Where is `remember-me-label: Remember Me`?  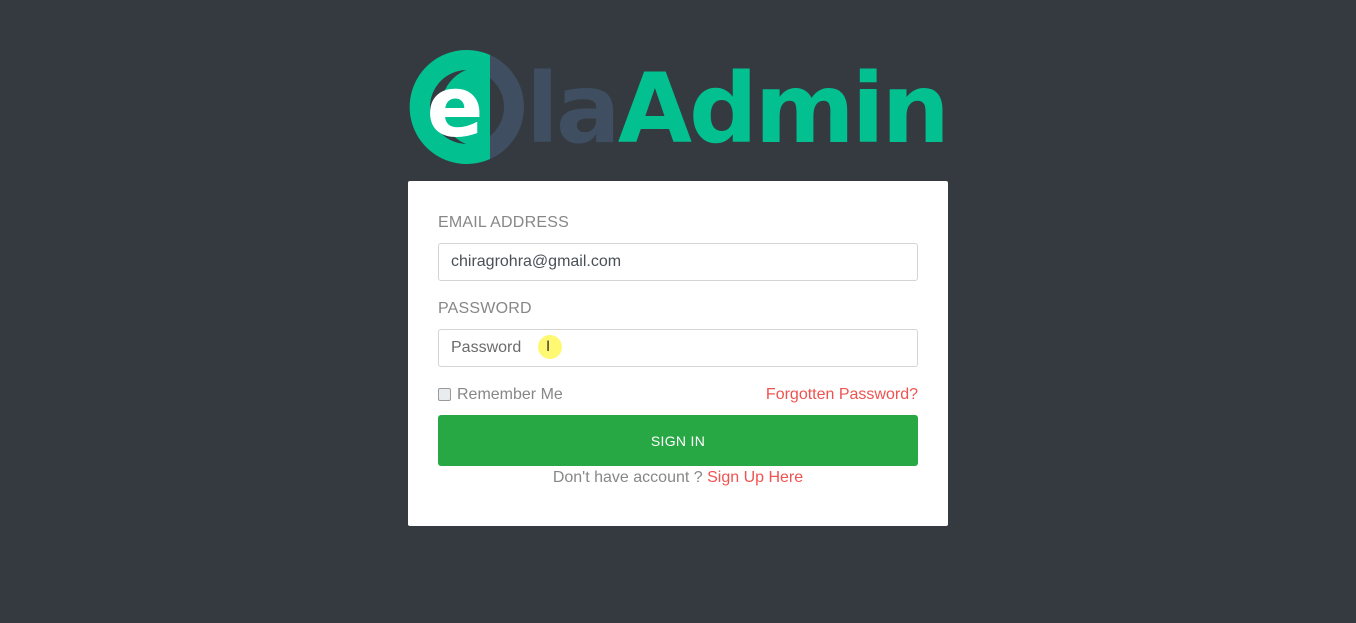 remember-me-label: Remember Me is located at coordinates (510, 394).